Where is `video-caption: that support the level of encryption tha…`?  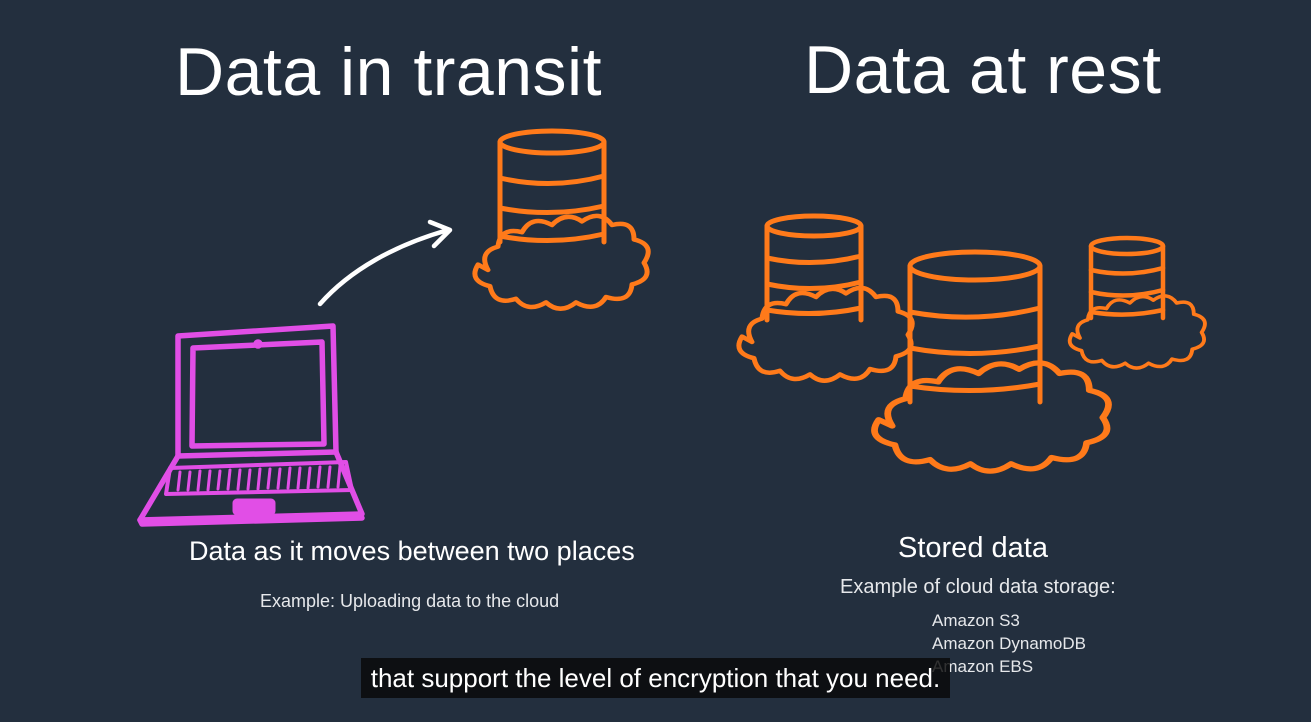
video-caption: that support the level of encryption tha… is located at coordinates (655, 678).